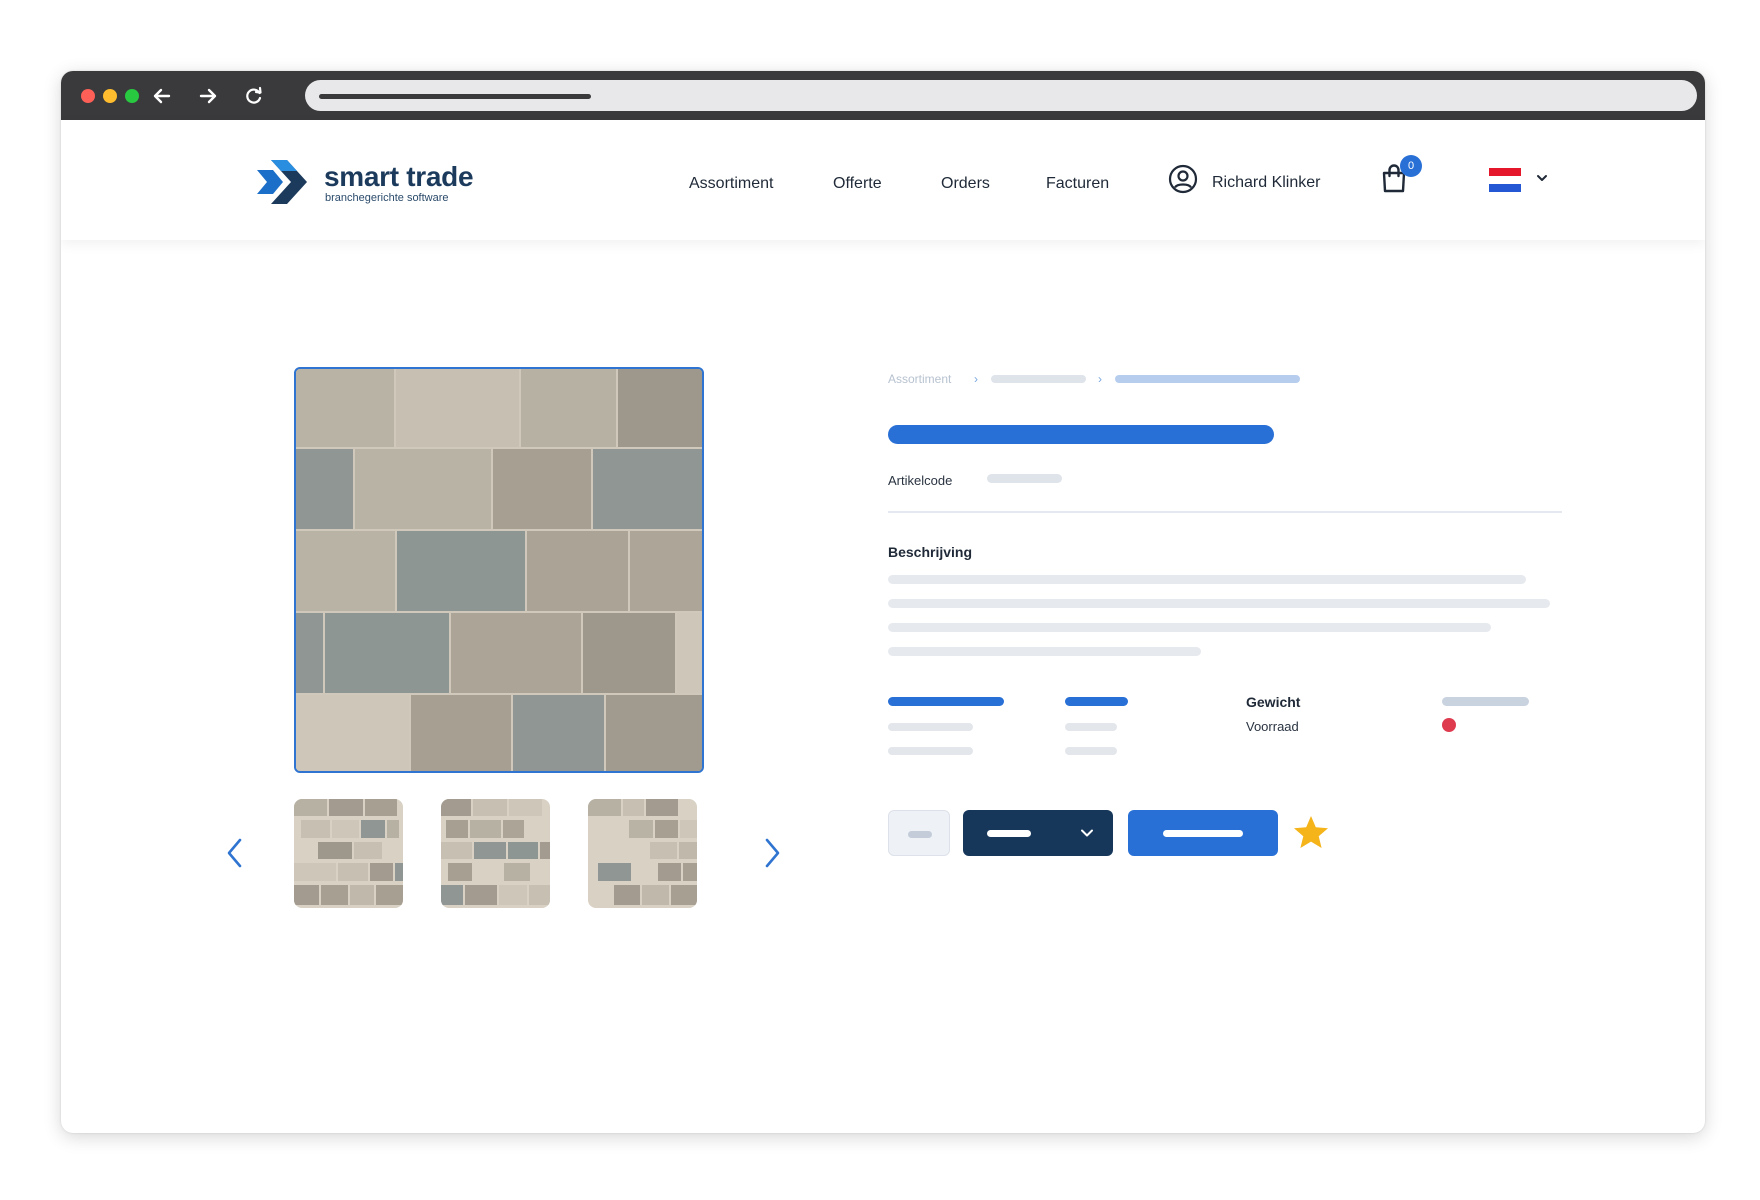  Describe the element at coordinates (132, 96) in the screenshot. I see `maximize-window-button` at that location.